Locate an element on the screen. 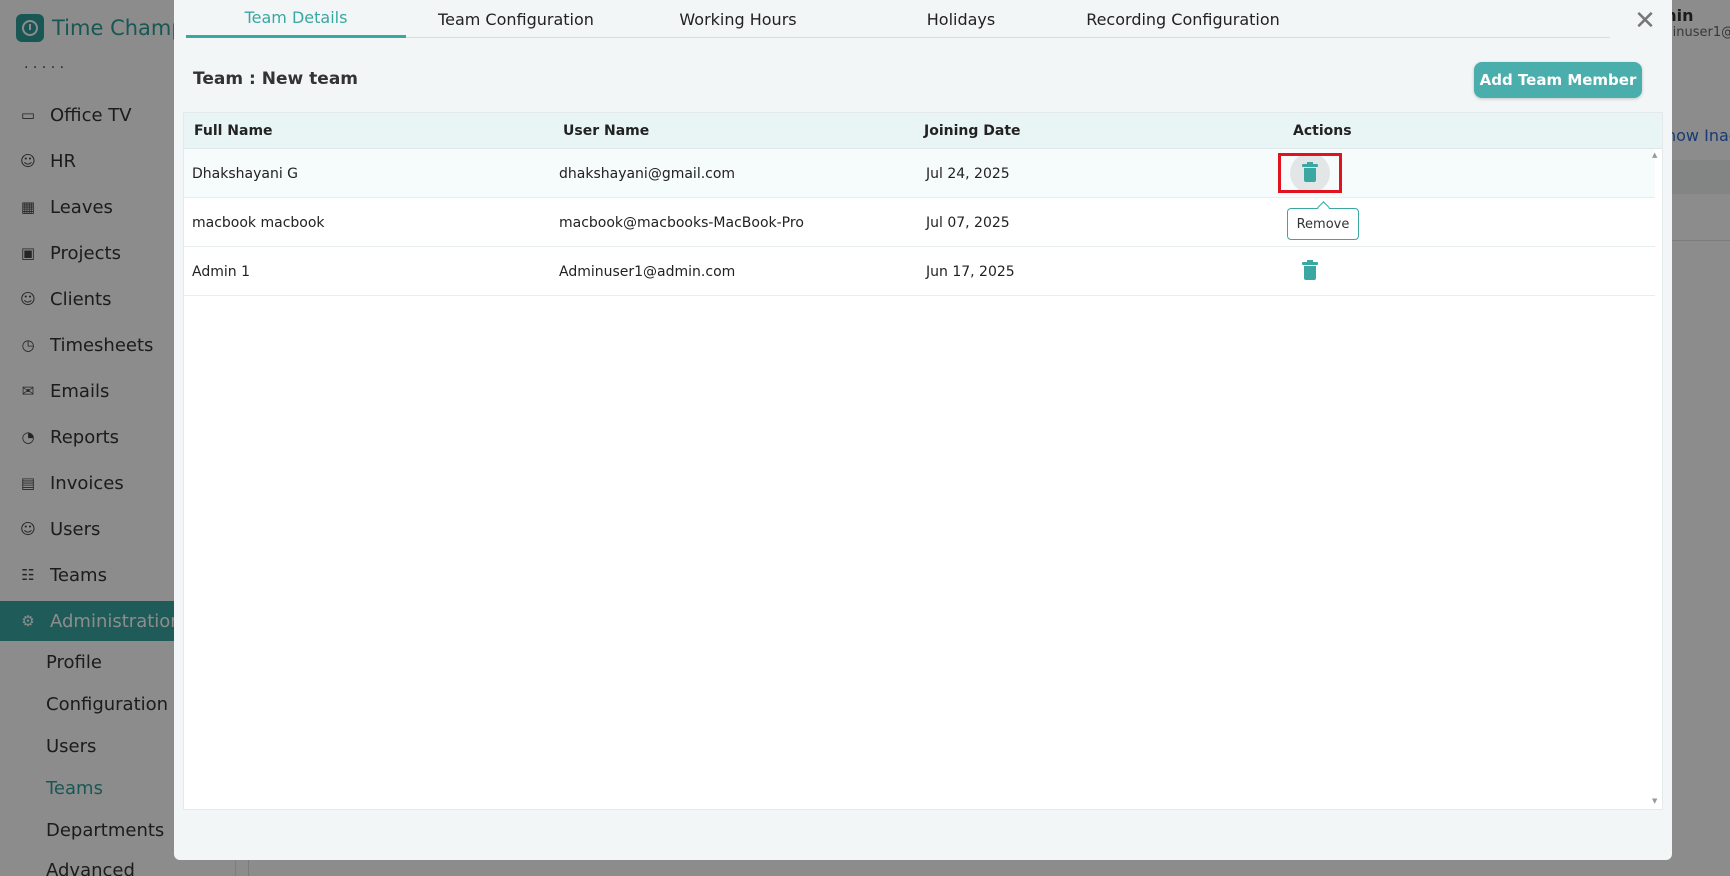 The height and width of the screenshot is (876, 1730). scroll-up-arrow-icon: ▲ is located at coordinates (1654, 155).